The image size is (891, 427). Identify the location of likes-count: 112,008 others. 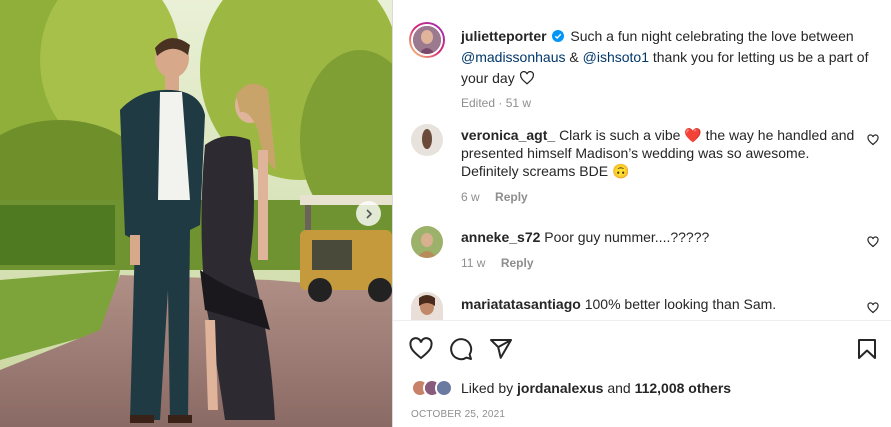
(683, 388).